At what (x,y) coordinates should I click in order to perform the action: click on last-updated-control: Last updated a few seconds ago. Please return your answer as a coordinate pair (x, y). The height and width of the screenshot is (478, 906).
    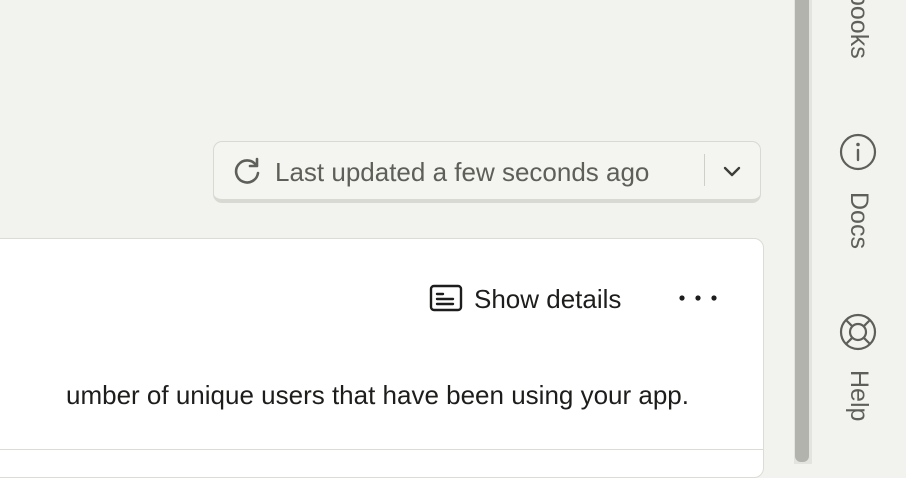
    Looking at the image, I should click on (487, 172).